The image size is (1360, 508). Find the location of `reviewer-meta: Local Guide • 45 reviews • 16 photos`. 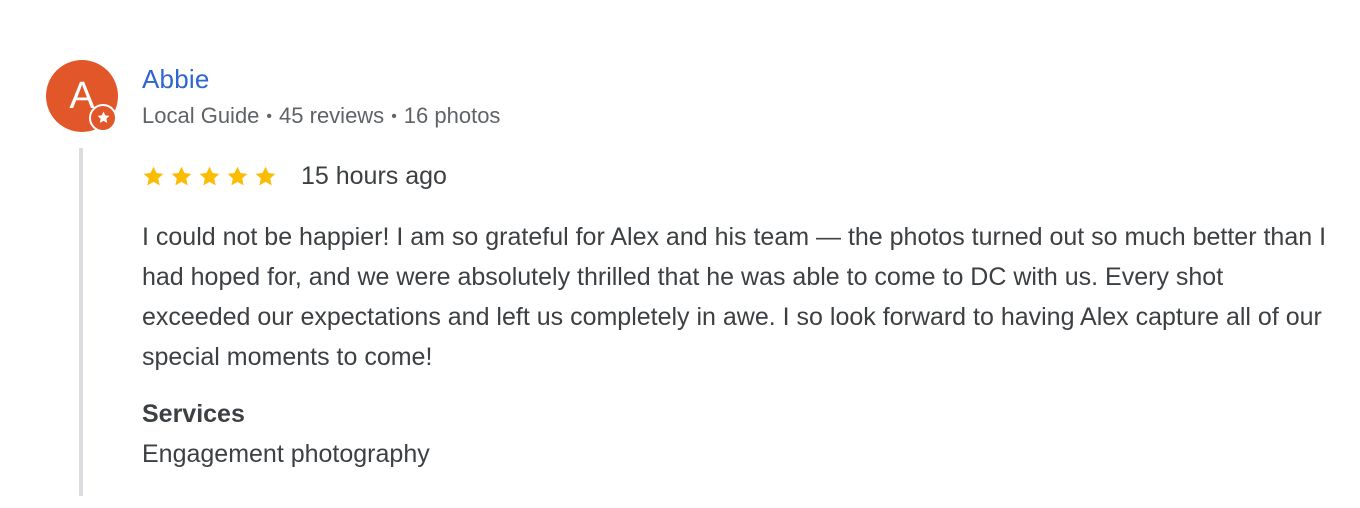

reviewer-meta: Local Guide • 45 reviews • 16 photos is located at coordinates (321, 116).